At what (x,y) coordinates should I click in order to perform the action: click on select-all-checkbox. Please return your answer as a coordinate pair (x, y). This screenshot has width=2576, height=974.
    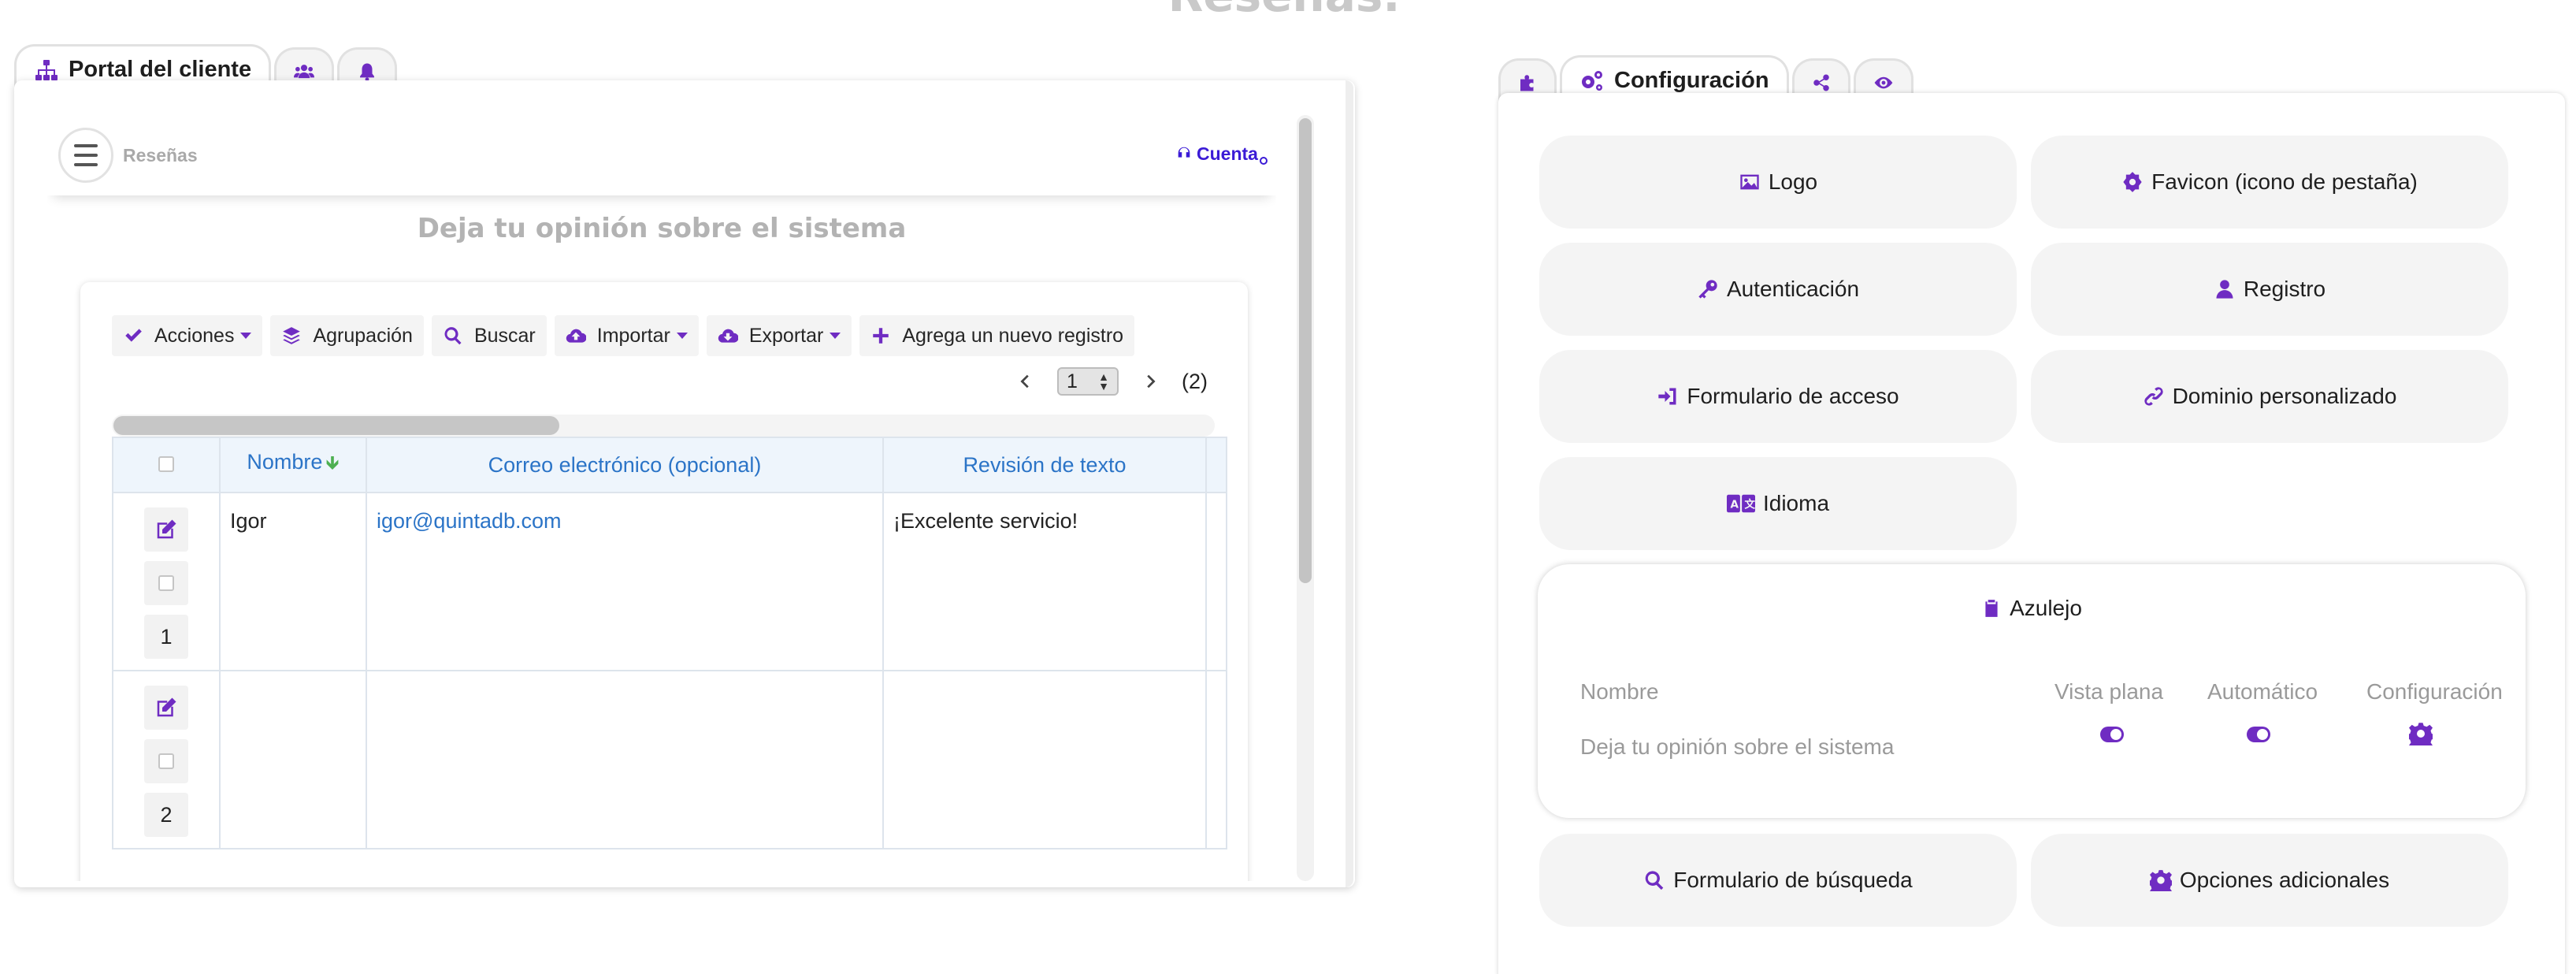
    Looking at the image, I should click on (166, 463).